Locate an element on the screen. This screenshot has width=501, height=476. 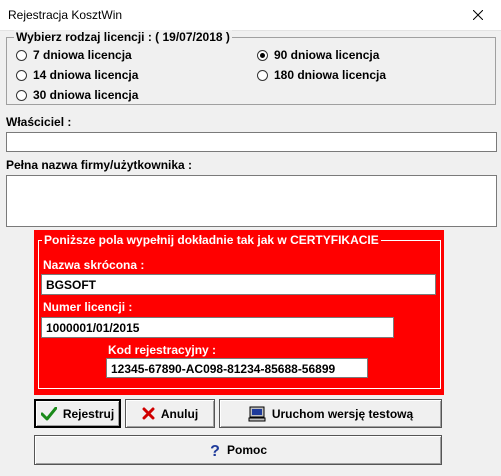
radio-7-day: 7 dniowa licencja is located at coordinates (74, 55).